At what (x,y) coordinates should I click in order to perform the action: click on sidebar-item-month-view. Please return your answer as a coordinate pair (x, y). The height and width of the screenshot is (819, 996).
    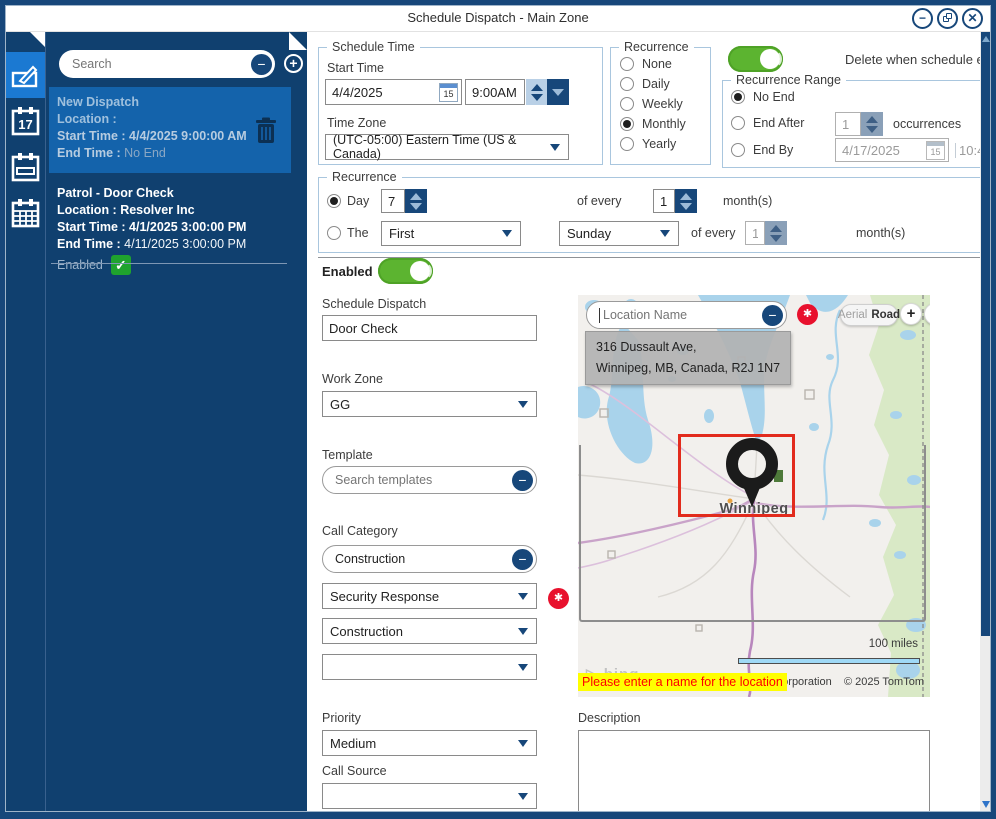
    Looking at the image, I should click on (25, 213).